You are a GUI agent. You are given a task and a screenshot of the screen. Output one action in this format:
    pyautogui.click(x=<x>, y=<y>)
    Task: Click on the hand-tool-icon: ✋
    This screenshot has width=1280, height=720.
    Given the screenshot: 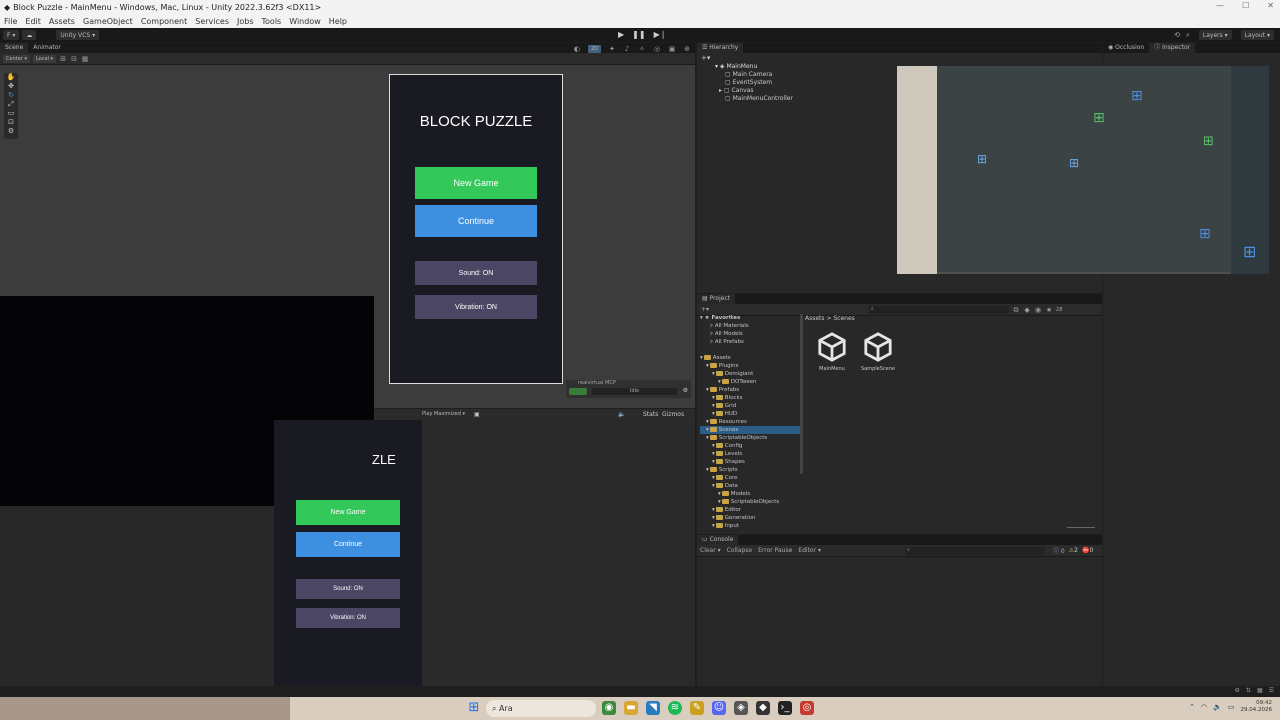 What is the action you would take?
    pyautogui.click(x=11, y=77)
    